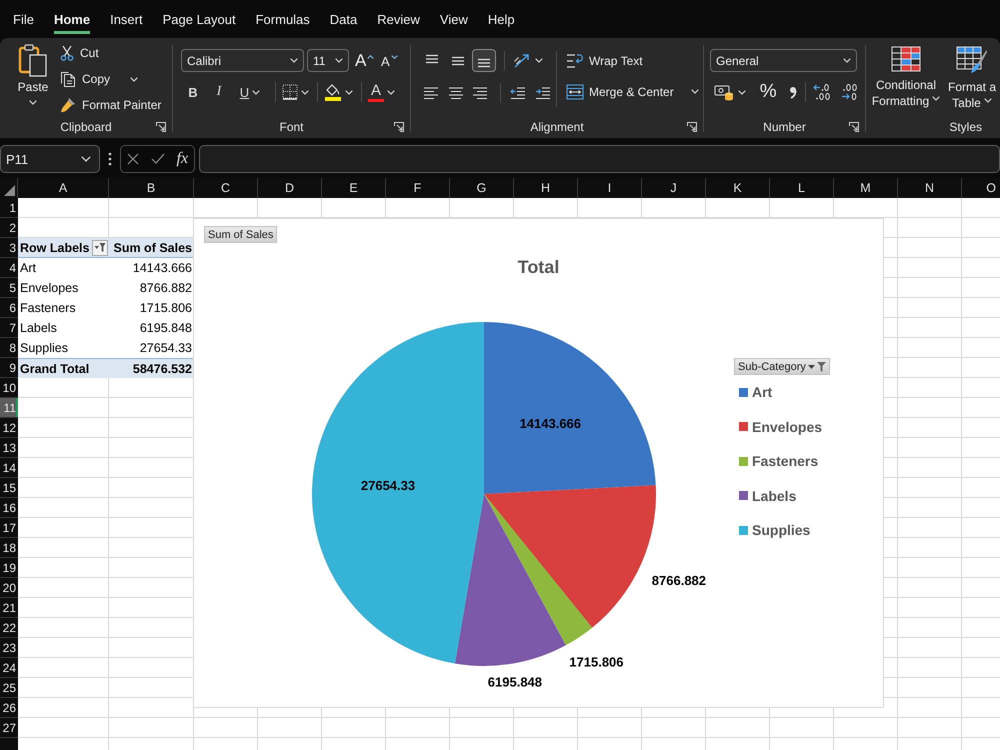 Image resolution: width=1000 pixels, height=750 pixels. I want to click on font-color-button: A, so click(381, 92).